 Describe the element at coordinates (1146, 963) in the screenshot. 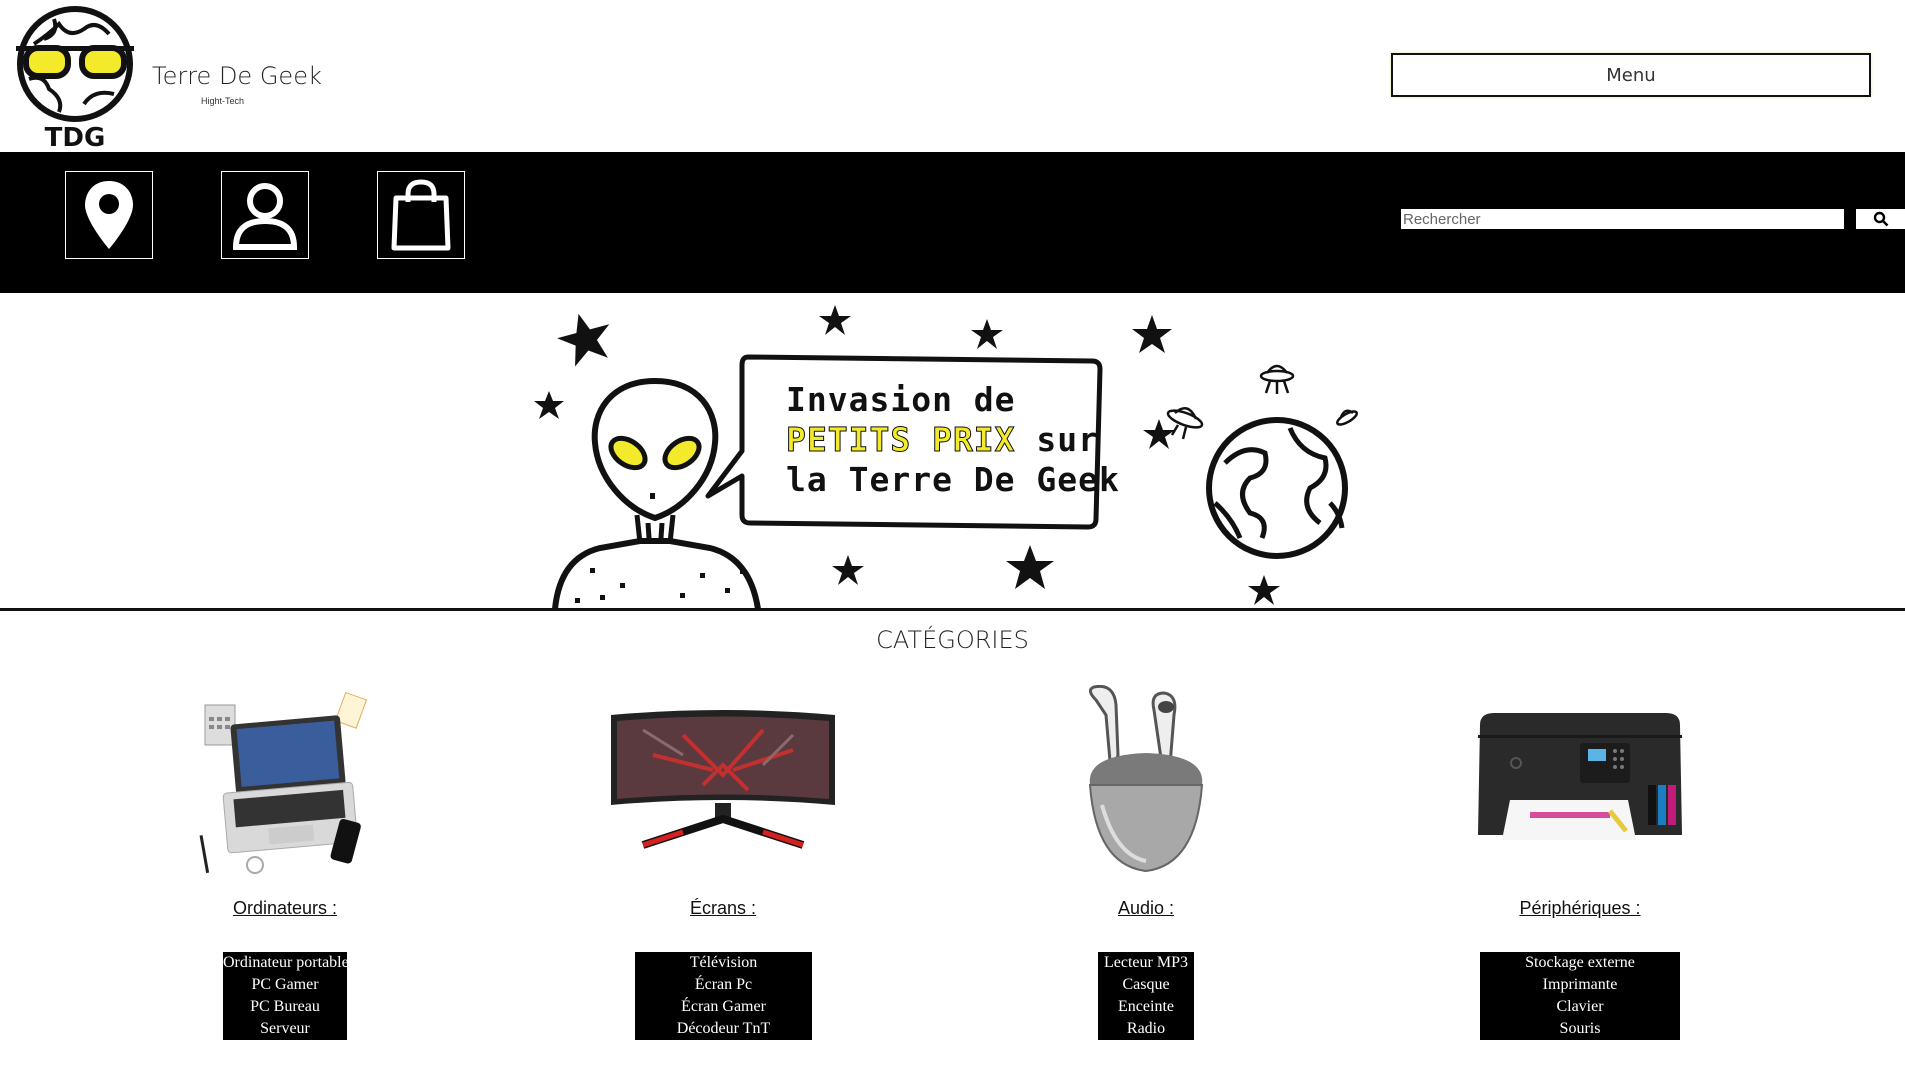

I see `category-link: Lecteur MP3` at that location.